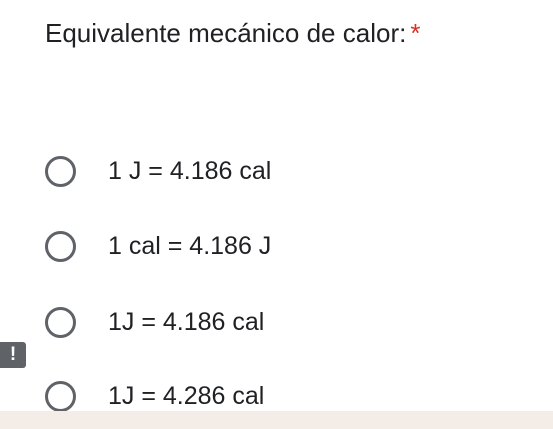  I want to click on question-title: Equivalente mecánico de calor: *, so click(232, 33).